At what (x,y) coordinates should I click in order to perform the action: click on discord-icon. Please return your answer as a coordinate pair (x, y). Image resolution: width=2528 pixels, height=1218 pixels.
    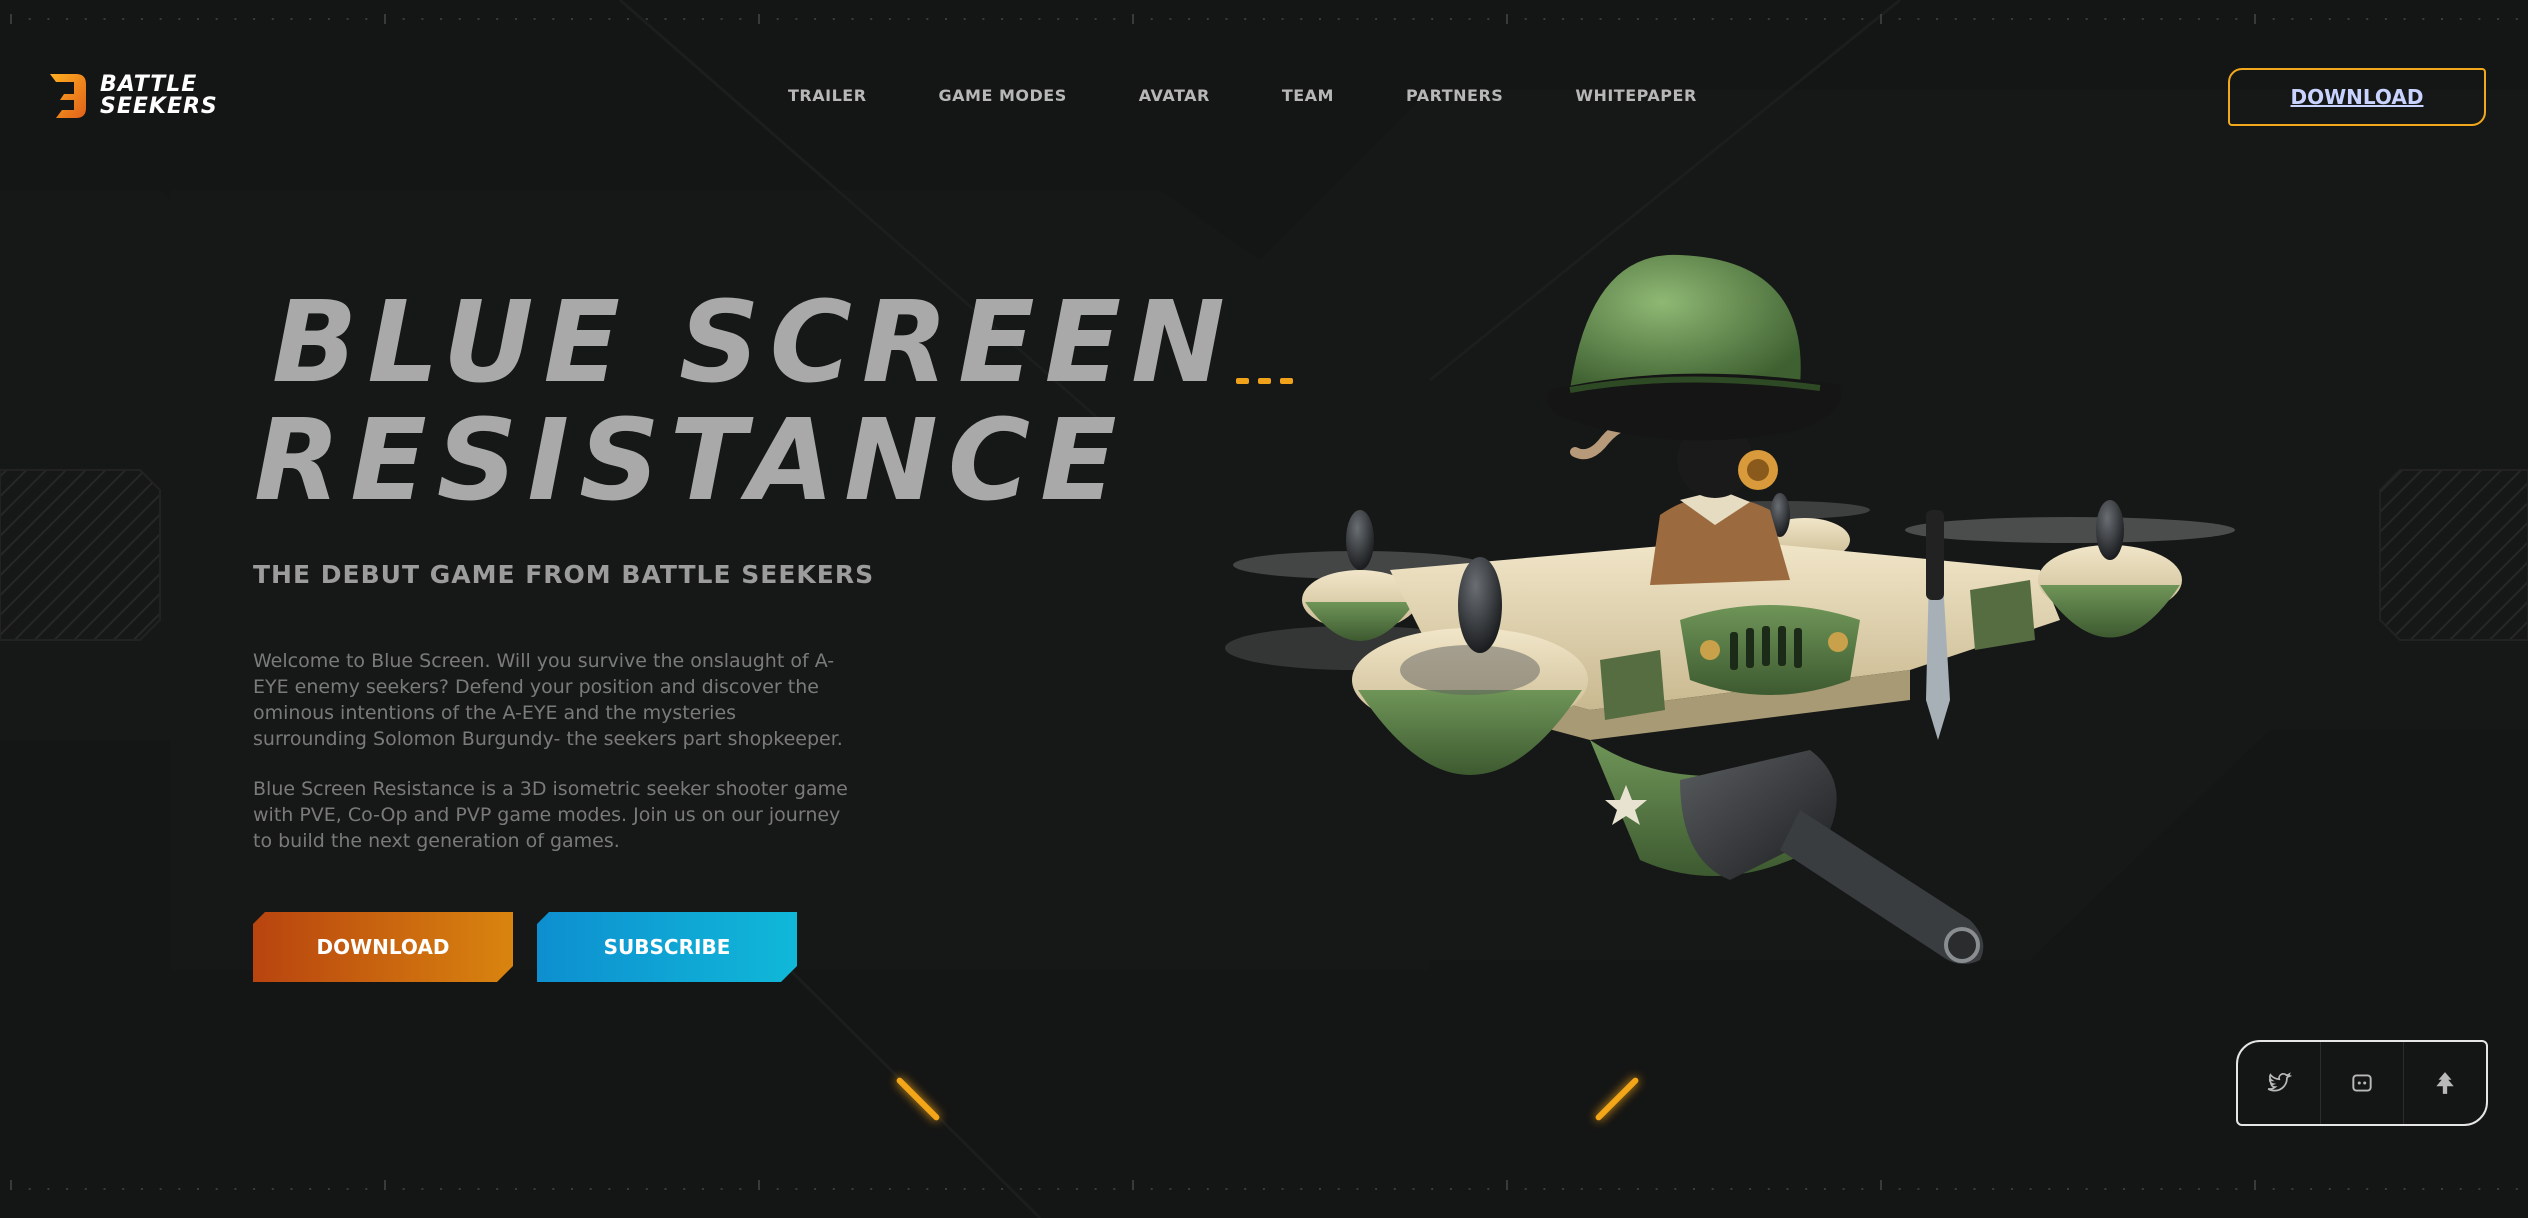
    Looking at the image, I should click on (2362, 1083).